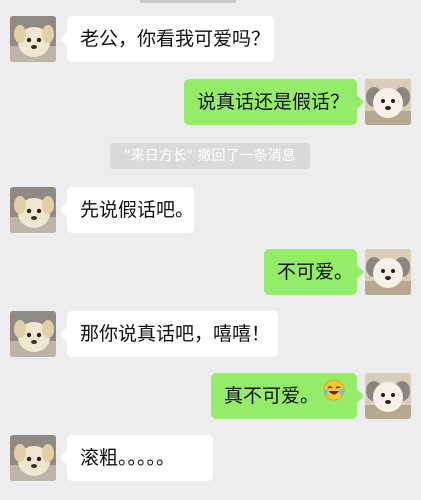 The height and width of the screenshot is (500, 421). I want to click on laughing-crying-emoji-icon, so click(334, 395).